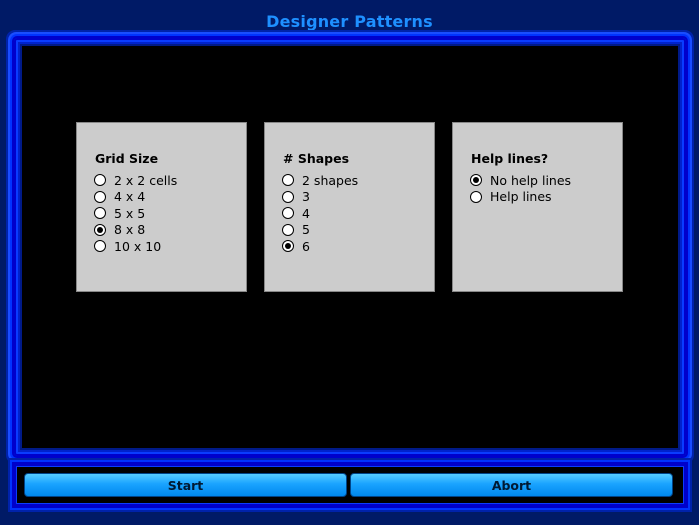 The image size is (699, 525). What do you see at coordinates (146, 180) in the screenshot?
I see `option-label: 2 x 2 cells` at bounding box center [146, 180].